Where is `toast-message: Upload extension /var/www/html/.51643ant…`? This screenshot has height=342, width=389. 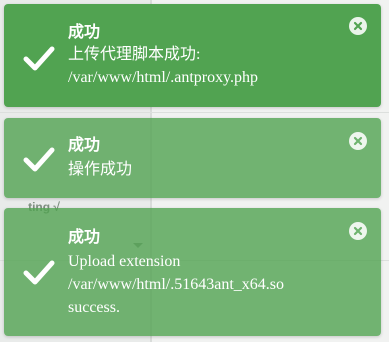 toast-message: Upload extension /var/www/html/.51643ant… is located at coordinates (176, 284).